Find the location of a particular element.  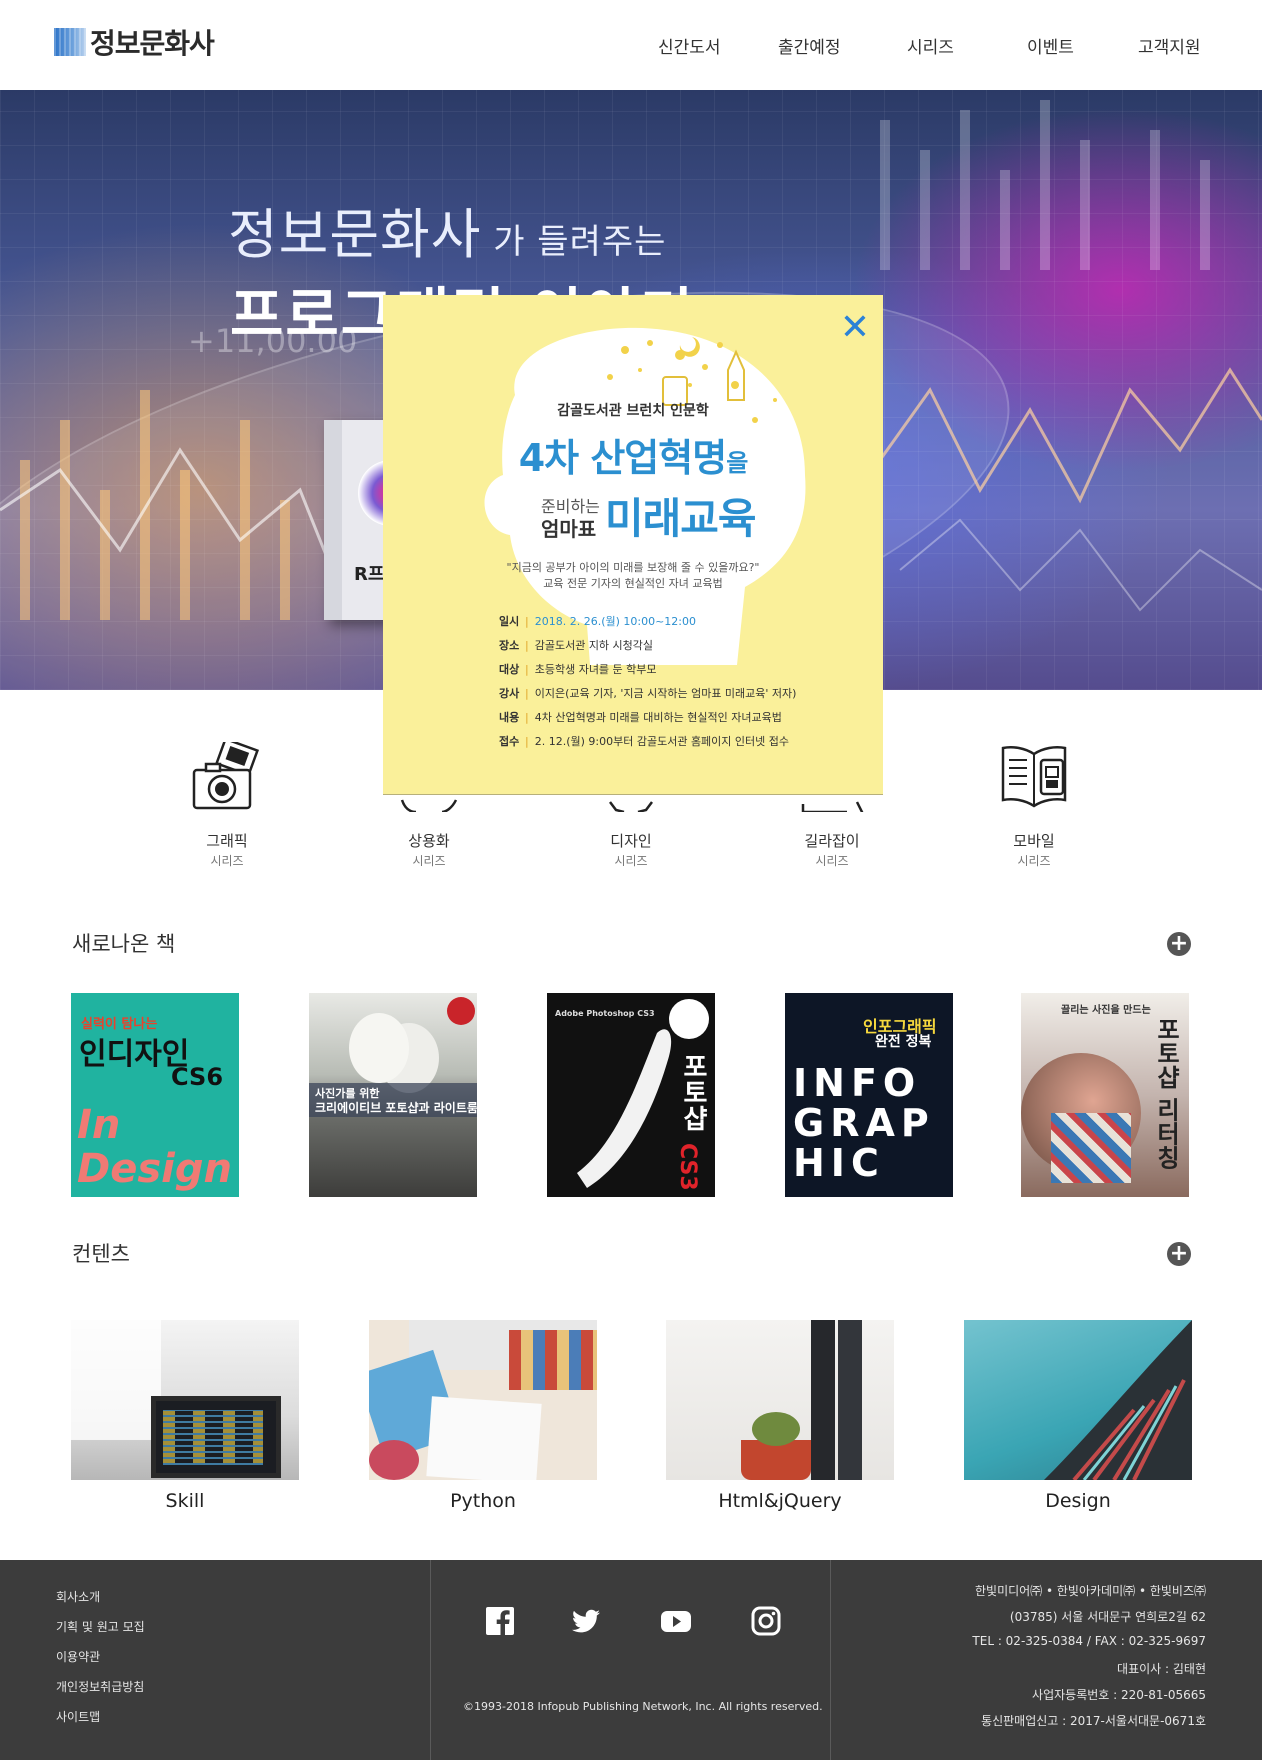

company-info-line: 대표이사 : 김태현 is located at coordinates (1161, 1669).